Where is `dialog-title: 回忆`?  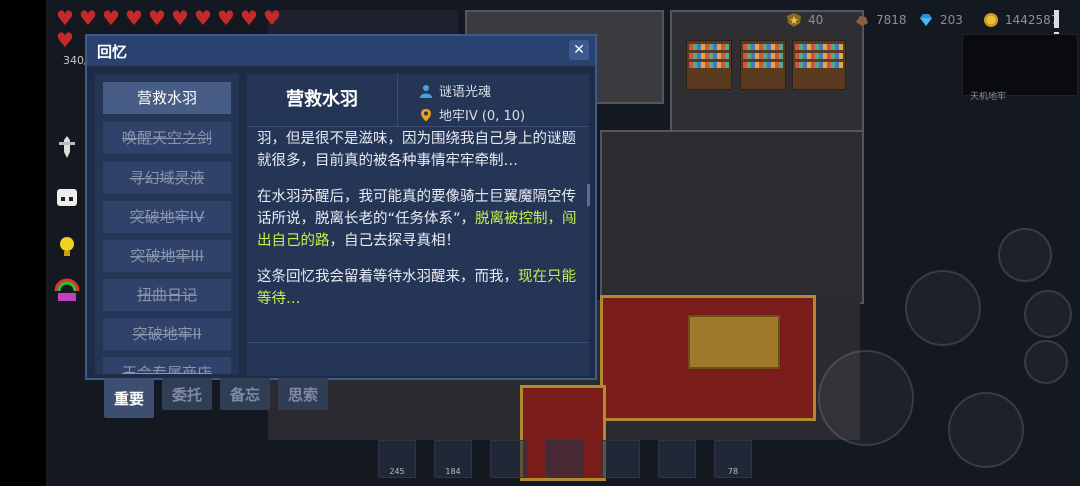
dialog-title: 回忆 is located at coordinates (112, 52).